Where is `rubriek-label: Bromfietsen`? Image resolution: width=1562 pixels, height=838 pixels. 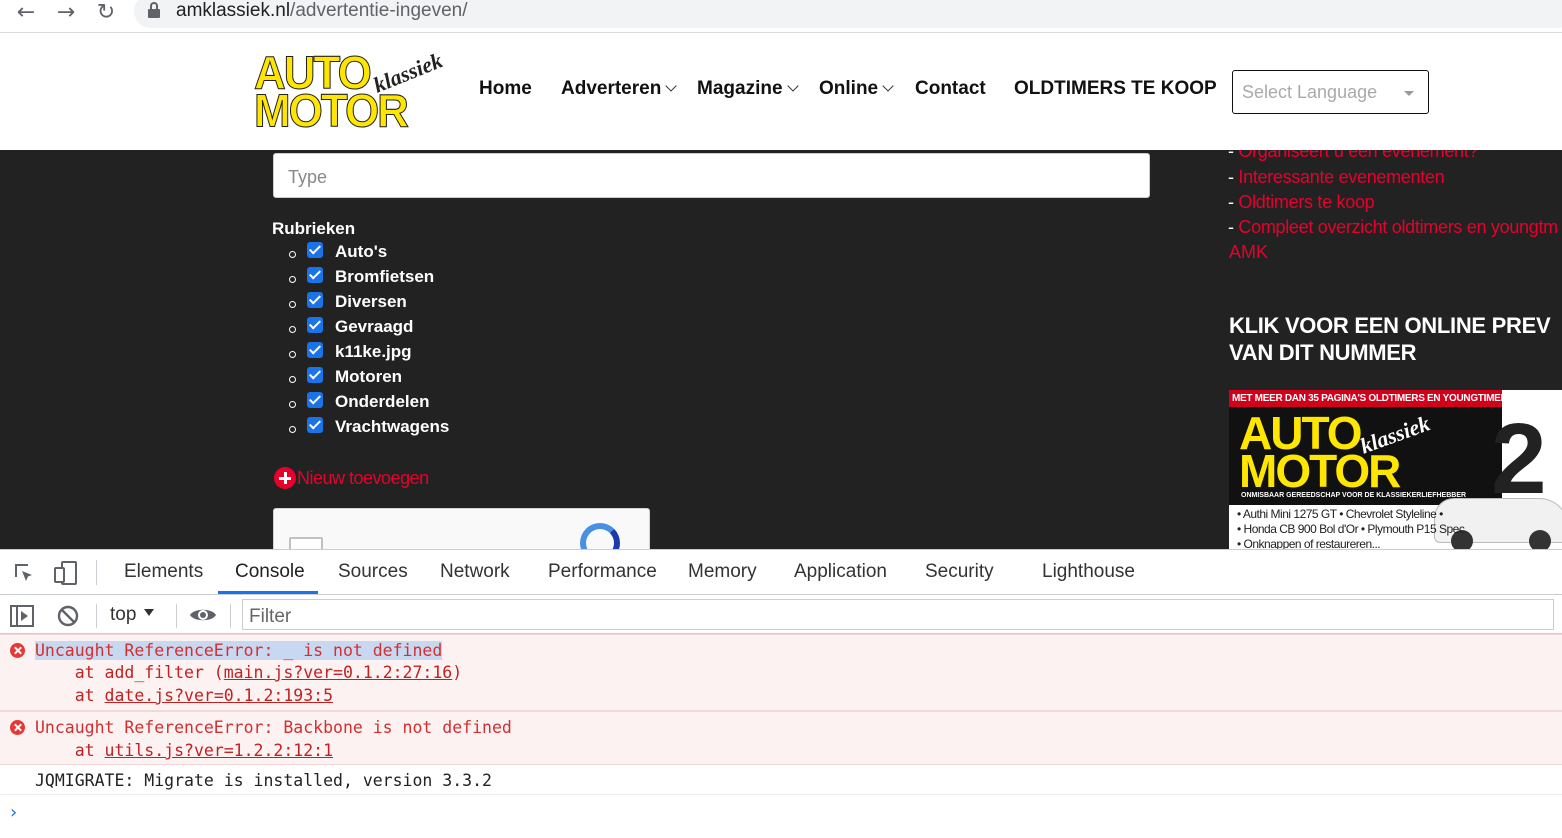
rubriek-label: Bromfietsen is located at coordinates (384, 277).